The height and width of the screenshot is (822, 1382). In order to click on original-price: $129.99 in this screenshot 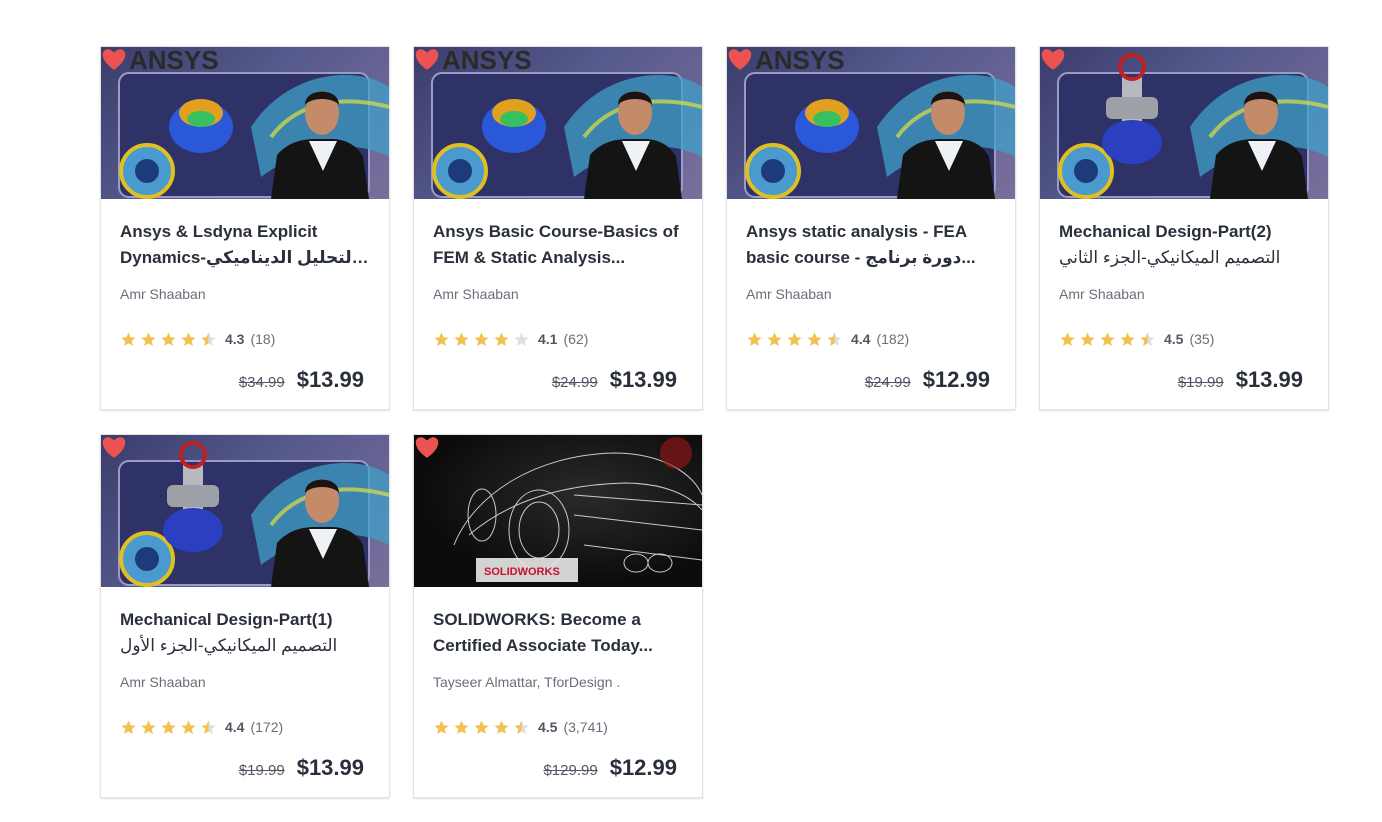, I will do `click(570, 770)`.